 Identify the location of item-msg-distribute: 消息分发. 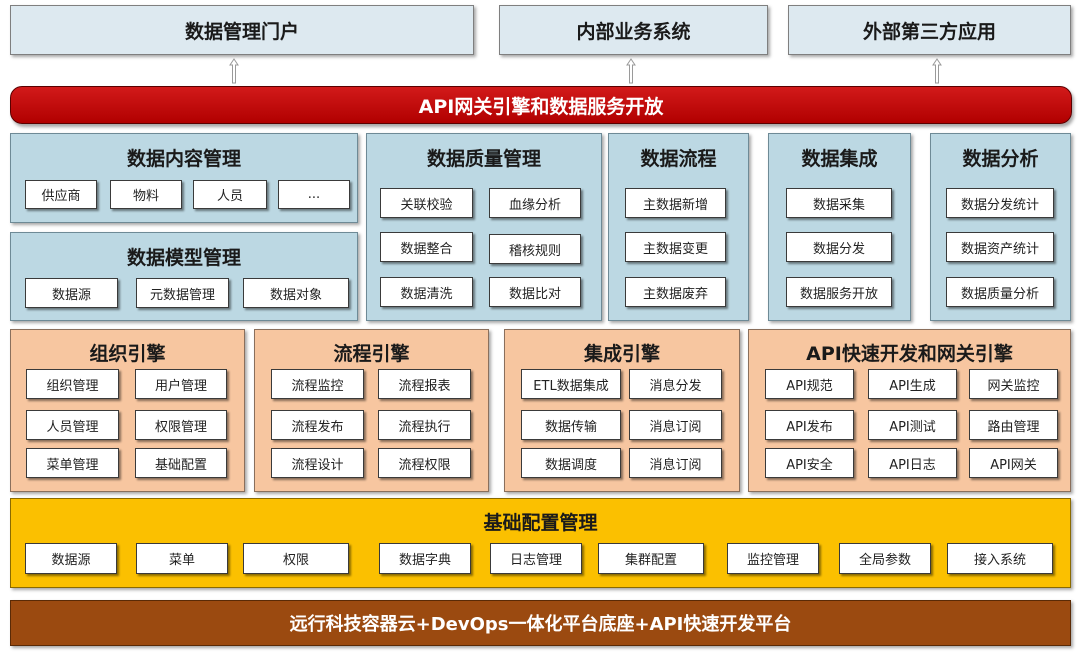
(675, 384).